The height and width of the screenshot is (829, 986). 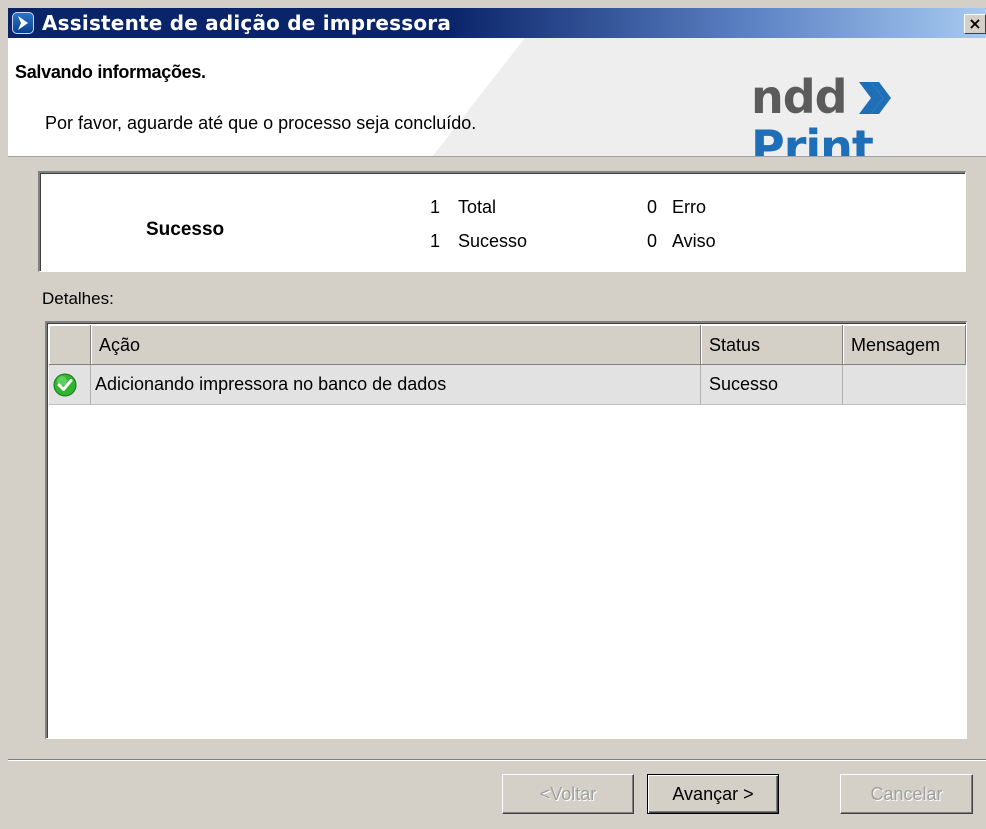 What do you see at coordinates (493, 241) in the screenshot?
I see `success-label: Sucesso` at bounding box center [493, 241].